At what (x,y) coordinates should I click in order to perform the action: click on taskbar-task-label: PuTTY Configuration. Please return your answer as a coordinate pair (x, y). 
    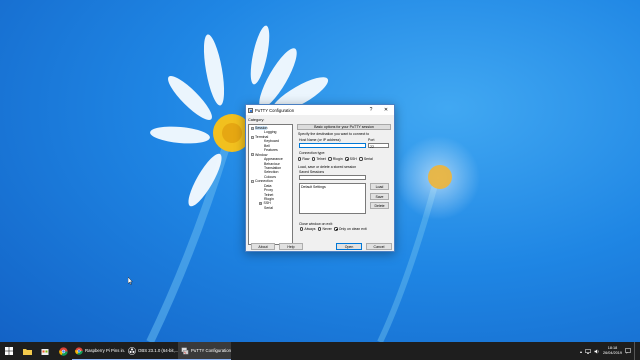
    Looking at the image, I should click on (211, 350).